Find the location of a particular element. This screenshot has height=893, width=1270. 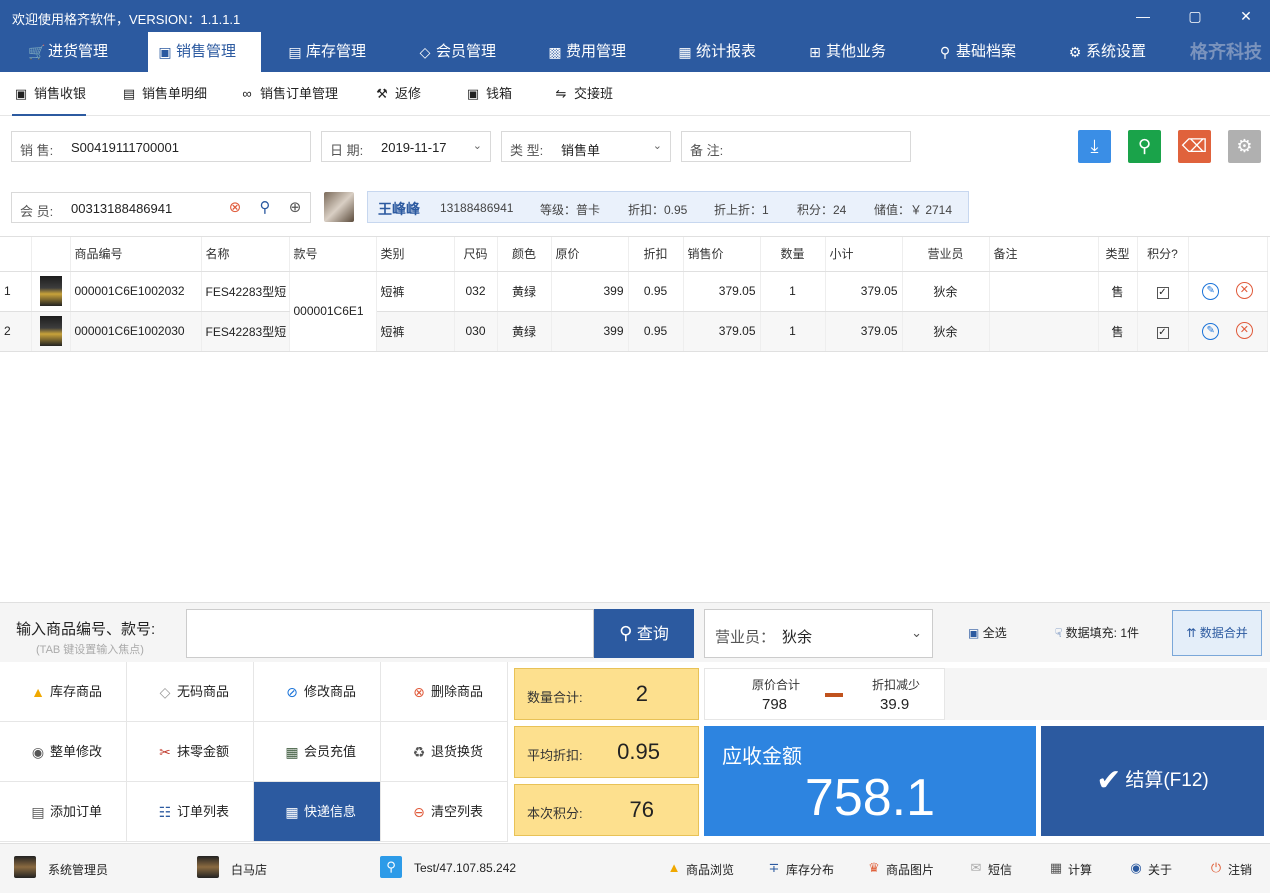

nav-report: ▦ 统计报表 is located at coordinates (728, 52).